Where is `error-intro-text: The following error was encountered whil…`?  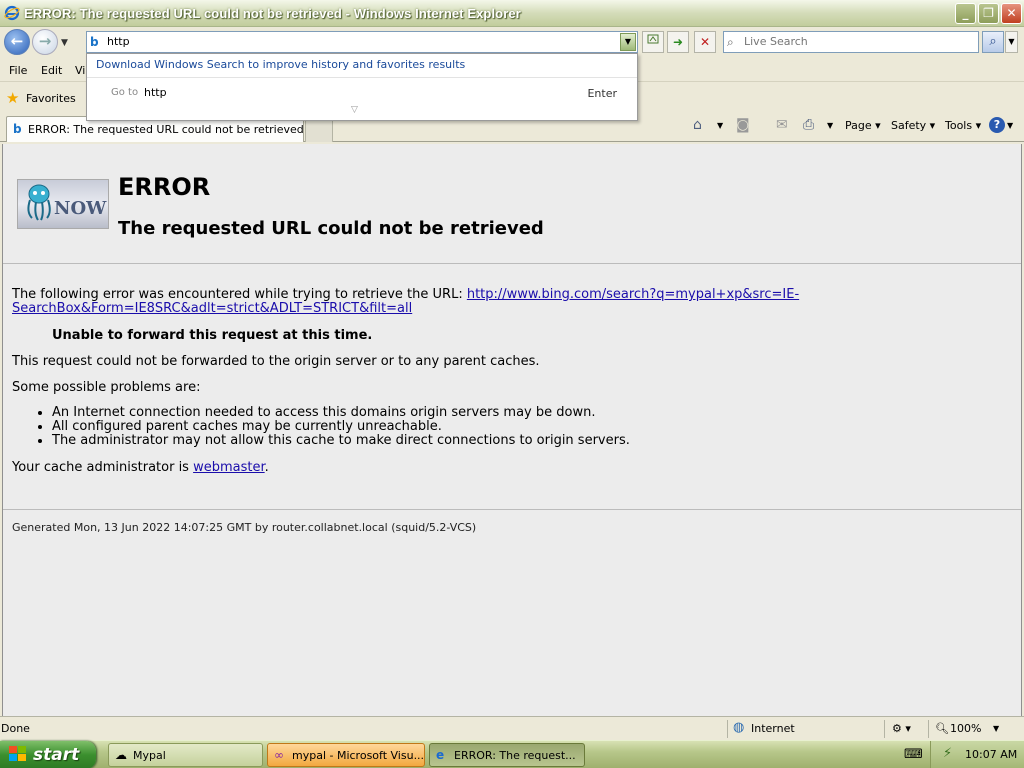
error-intro-text: The following error was encountered whil… is located at coordinates (239, 294).